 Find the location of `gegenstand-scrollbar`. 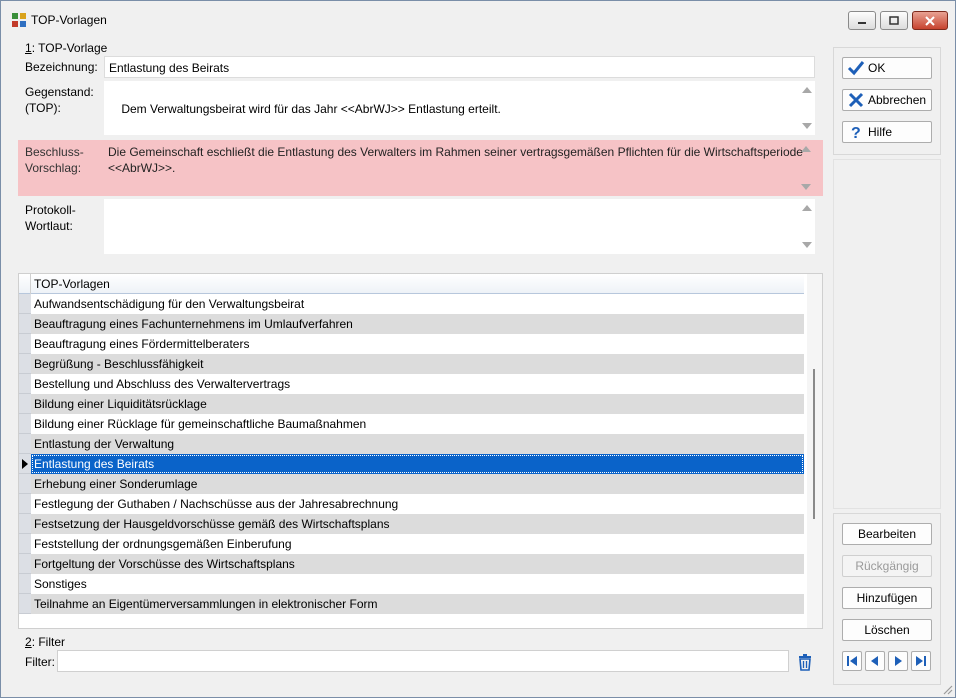

gegenstand-scrollbar is located at coordinates (807, 108).